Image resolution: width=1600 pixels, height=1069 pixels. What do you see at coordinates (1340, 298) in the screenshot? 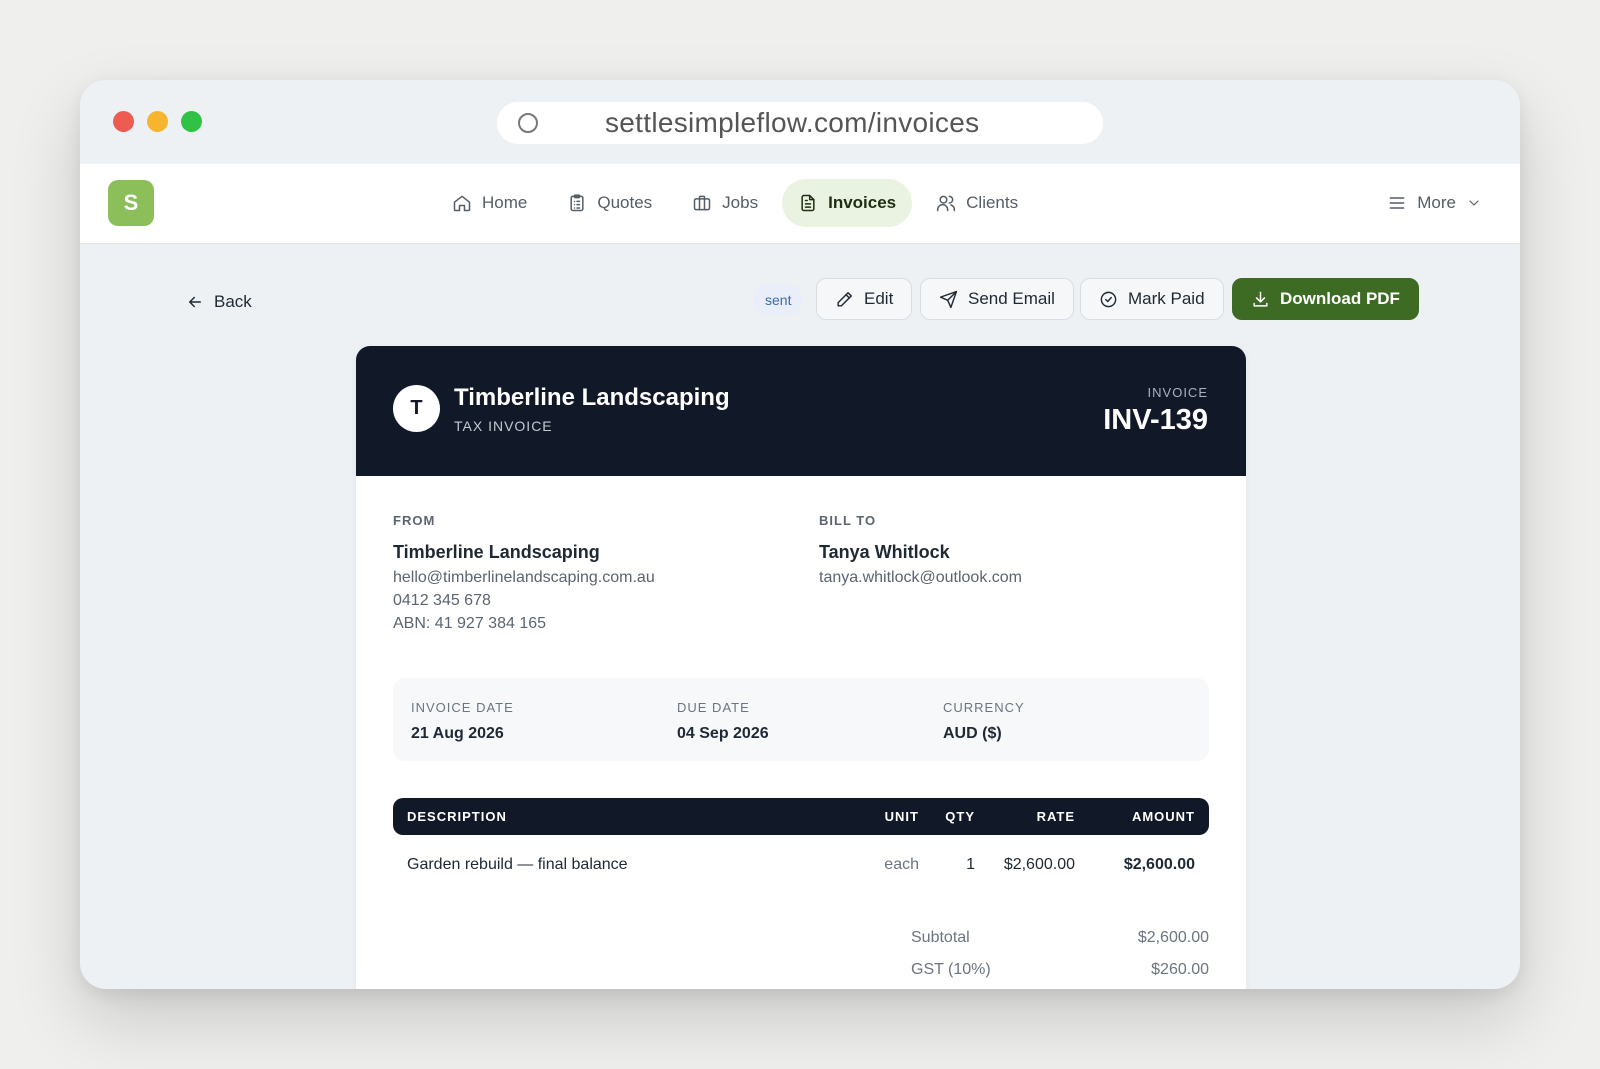
I see `download-pdf-label: Download PDF` at bounding box center [1340, 298].